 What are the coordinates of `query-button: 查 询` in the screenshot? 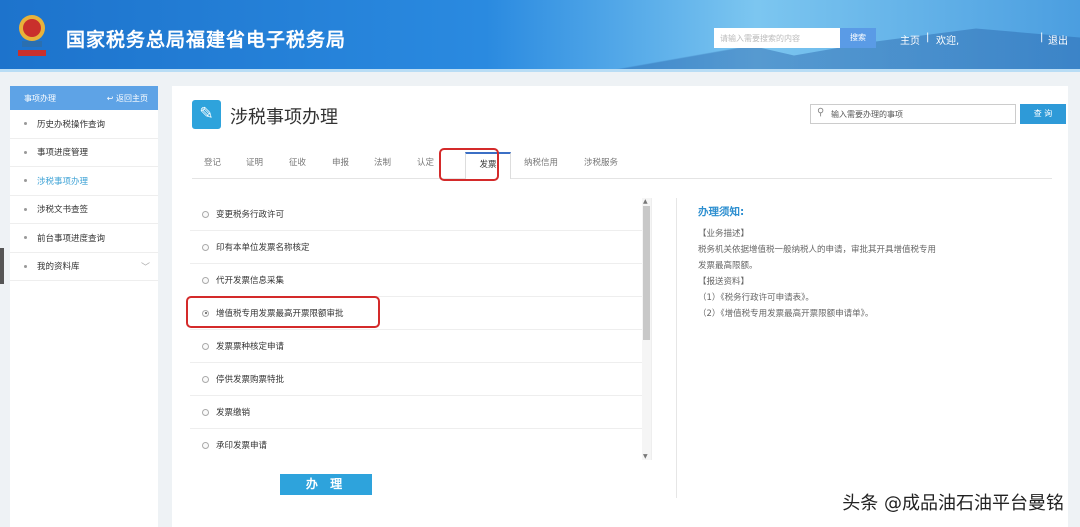 It's located at (1043, 114).